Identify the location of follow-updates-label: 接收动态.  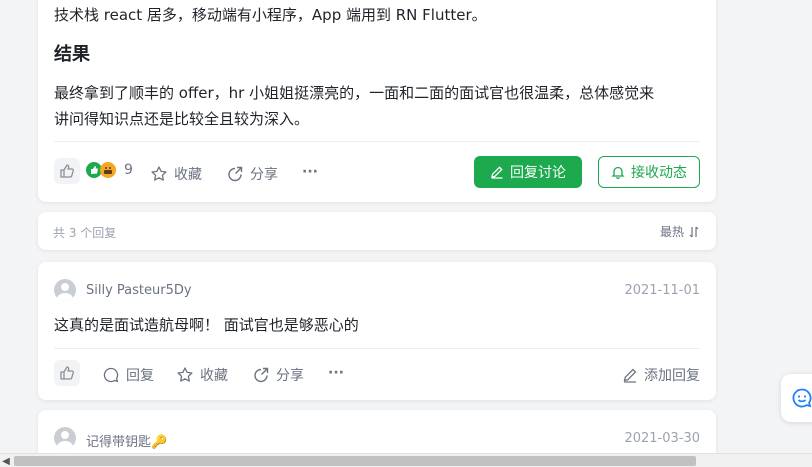
(659, 173).